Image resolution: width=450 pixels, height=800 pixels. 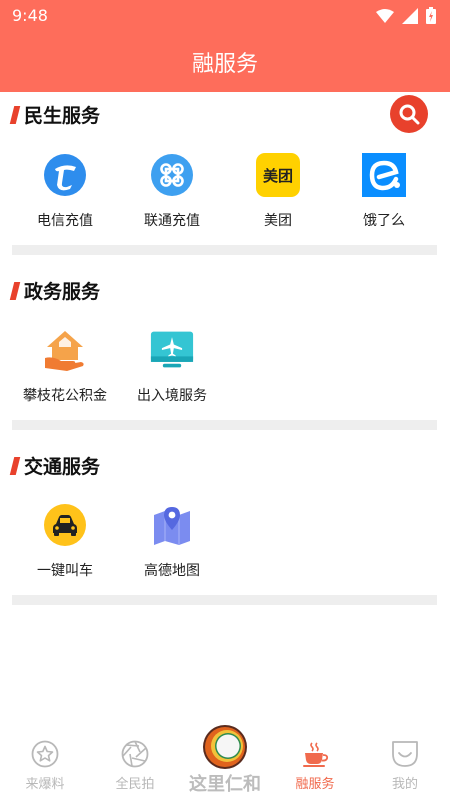 What do you see at coordinates (431, 15) in the screenshot?
I see `battery-icon` at bounding box center [431, 15].